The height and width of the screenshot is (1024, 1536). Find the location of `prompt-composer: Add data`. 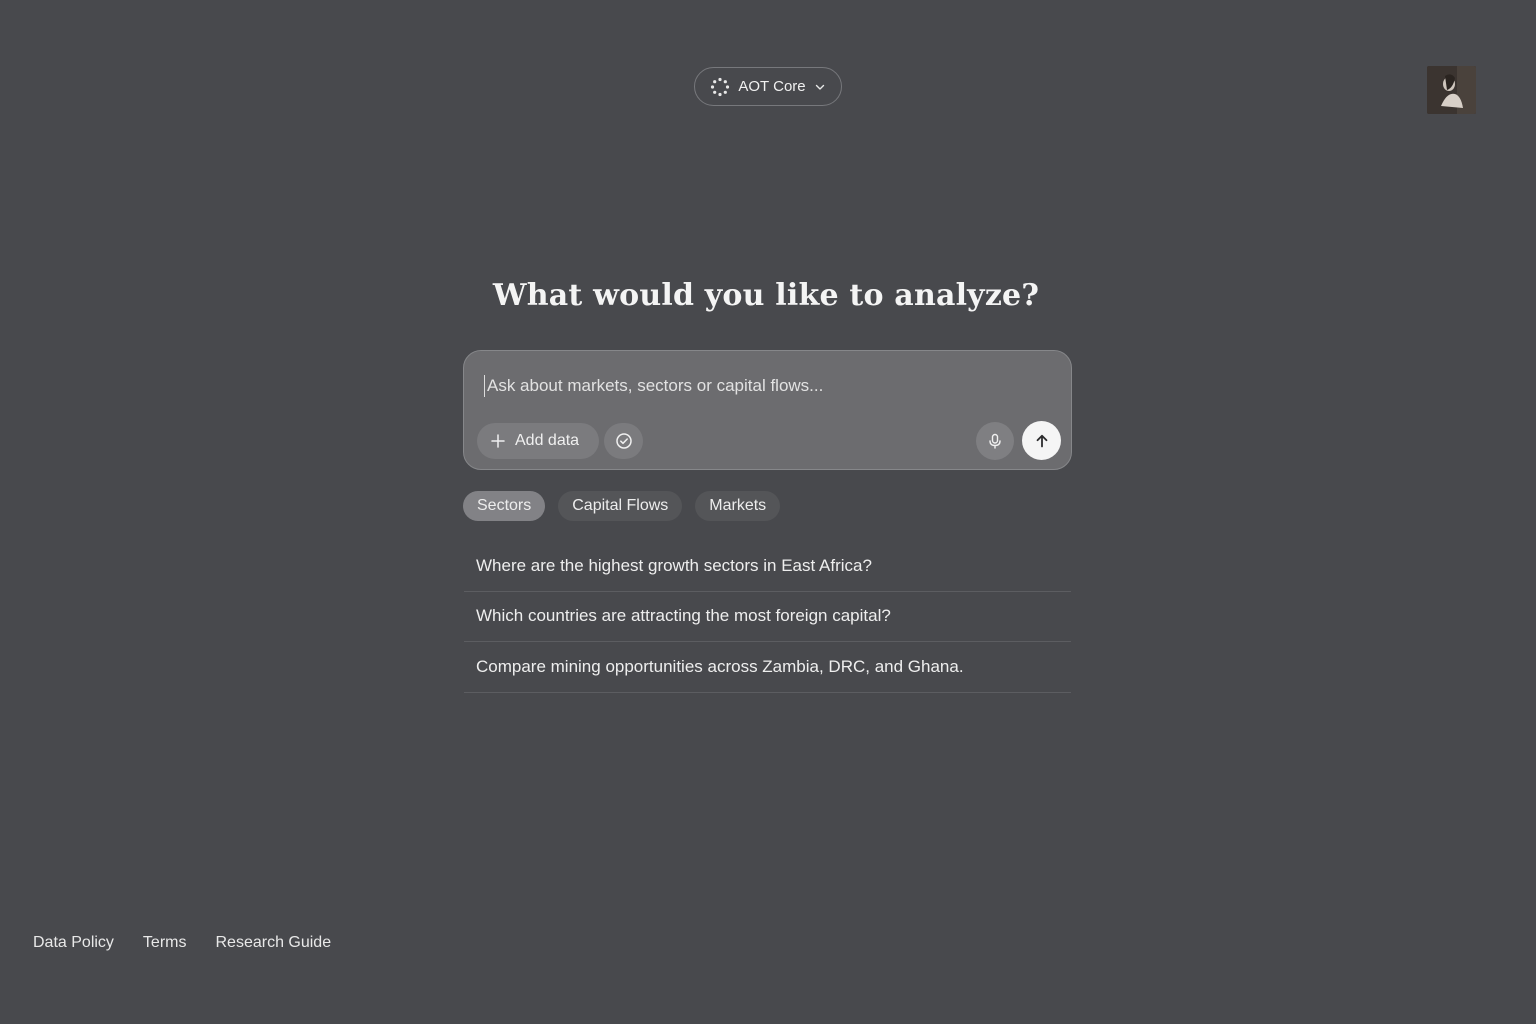

prompt-composer: Add data is located at coordinates (767, 410).